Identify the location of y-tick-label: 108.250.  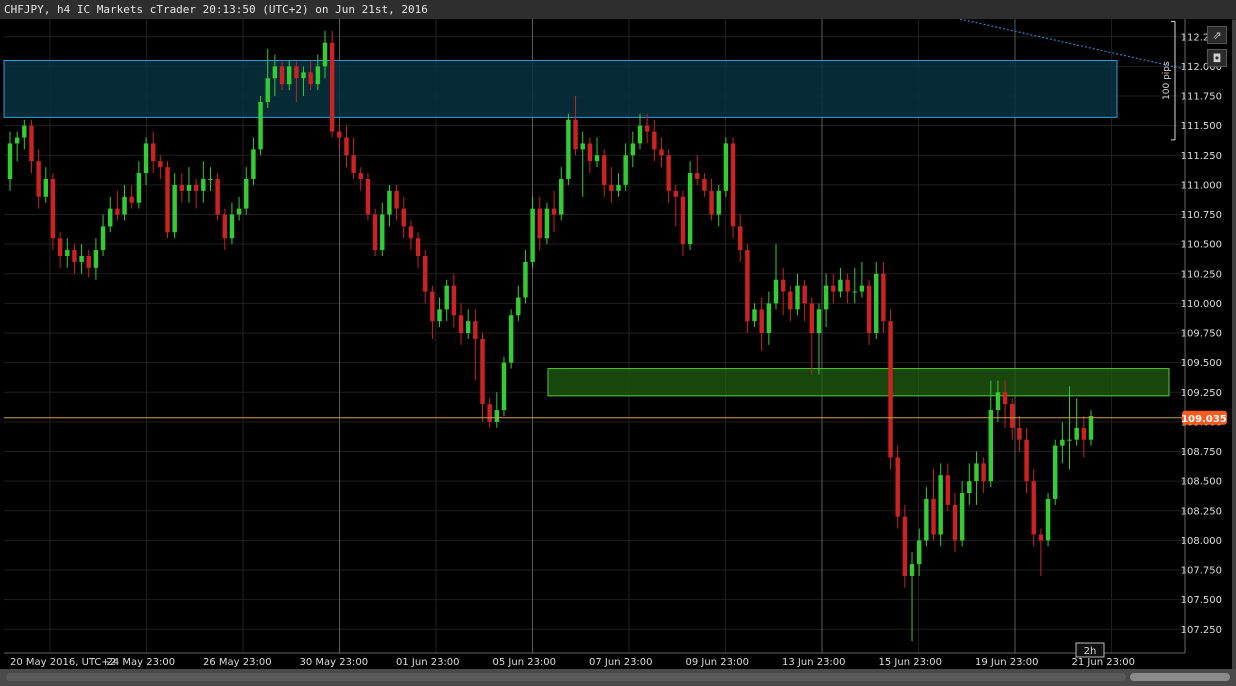
(1201, 511).